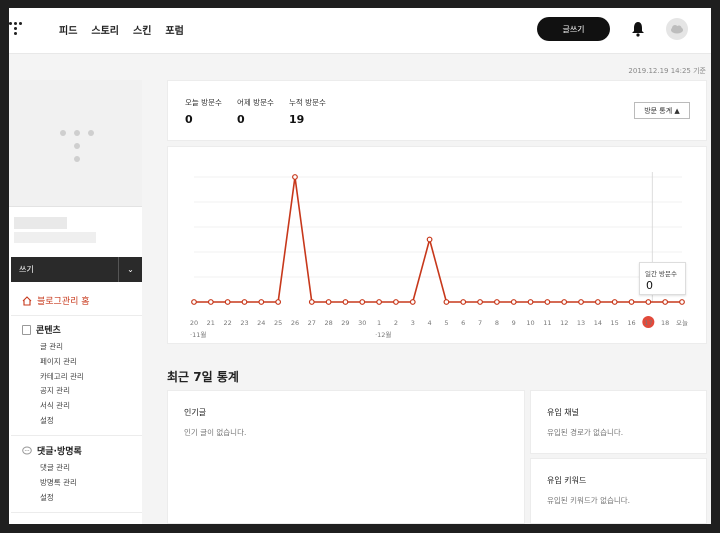 The width and height of the screenshot is (720, 533). I want to click on avatar, so click(677, 29).